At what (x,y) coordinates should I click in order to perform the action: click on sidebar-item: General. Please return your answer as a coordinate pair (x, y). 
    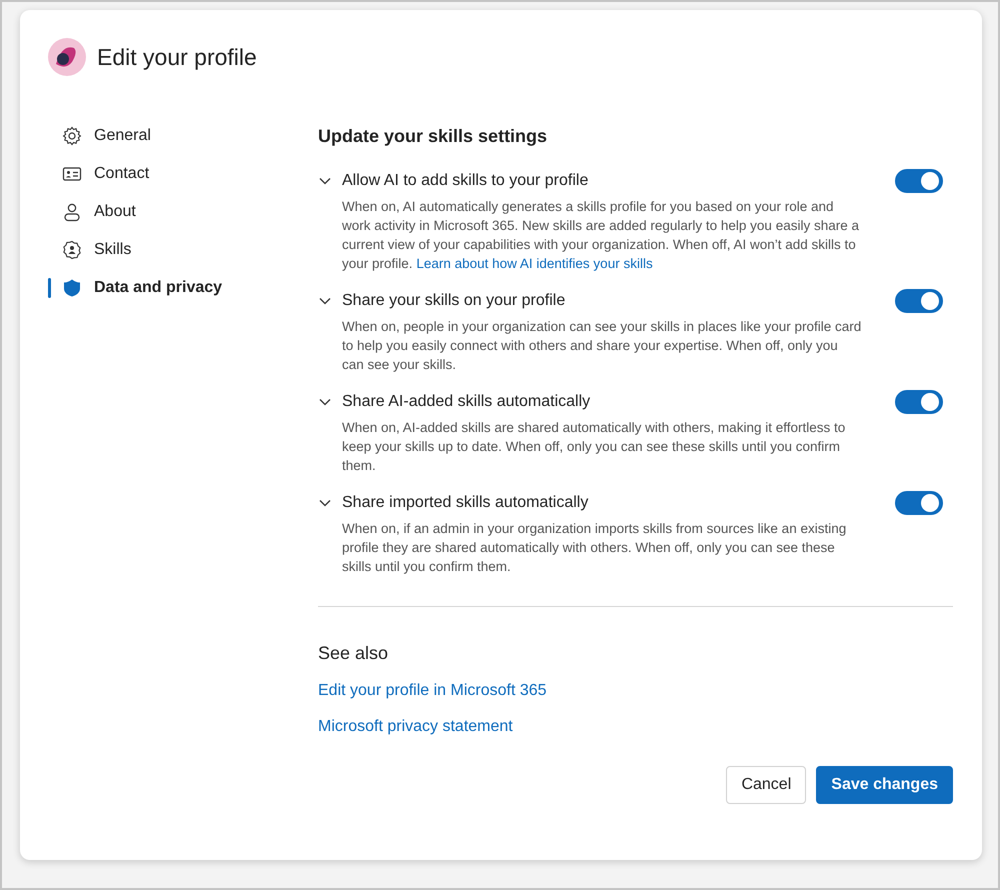
    Looking at the image, I should click on (183, 136).